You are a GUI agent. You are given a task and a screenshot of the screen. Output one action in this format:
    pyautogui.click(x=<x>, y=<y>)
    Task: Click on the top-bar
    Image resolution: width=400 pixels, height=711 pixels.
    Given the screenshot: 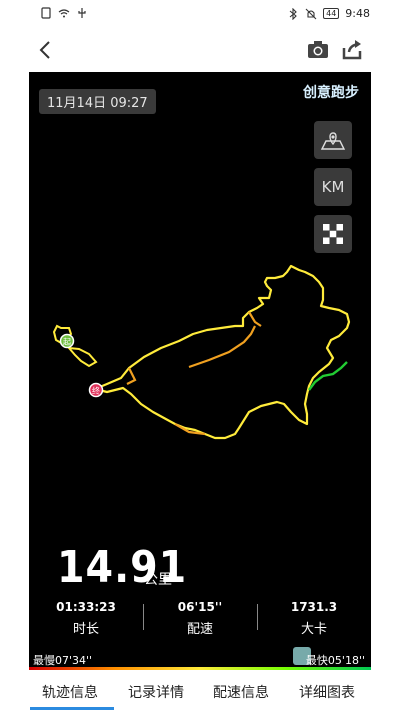 What is the action you would take?
    pyautogui.click(x=200, y=50)
    